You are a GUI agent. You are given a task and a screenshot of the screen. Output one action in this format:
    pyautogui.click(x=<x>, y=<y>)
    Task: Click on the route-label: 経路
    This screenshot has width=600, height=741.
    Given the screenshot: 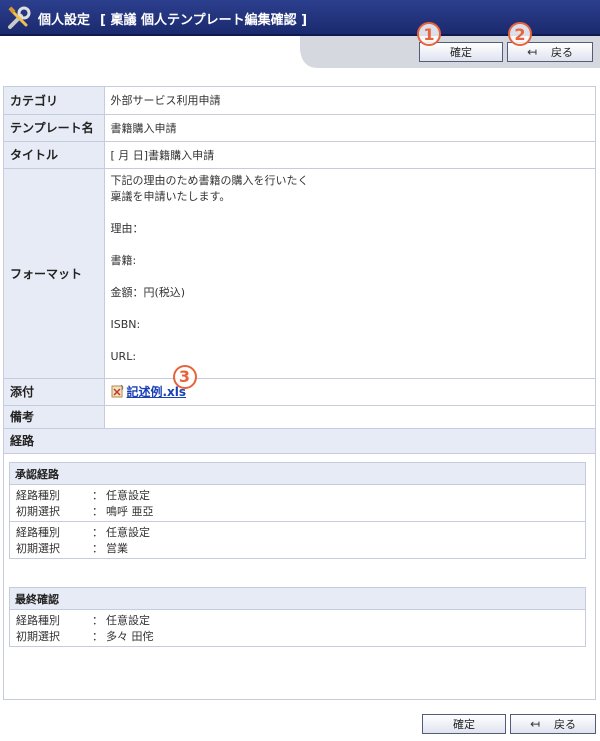 What is the action you would take?
    pyautogui.click(x=299, y=441)
    